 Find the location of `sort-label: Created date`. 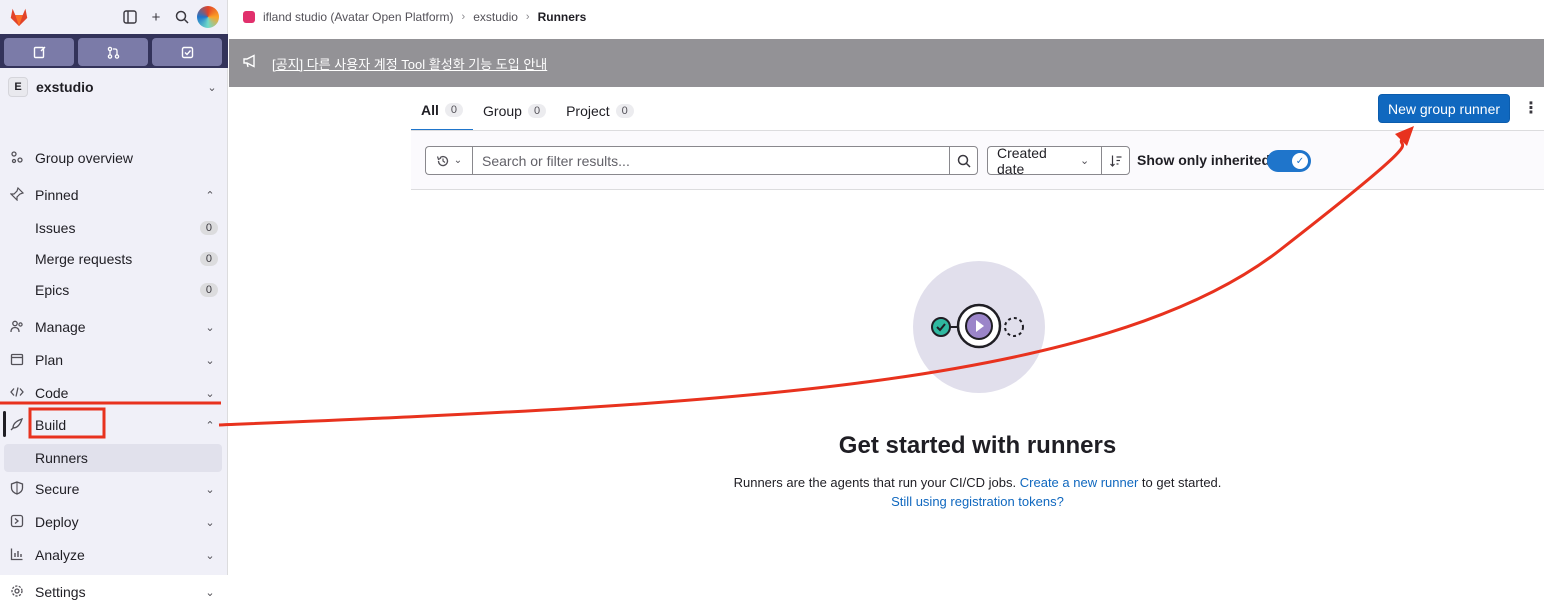

sort-label: Created date is located at coordinates (1022, 160).